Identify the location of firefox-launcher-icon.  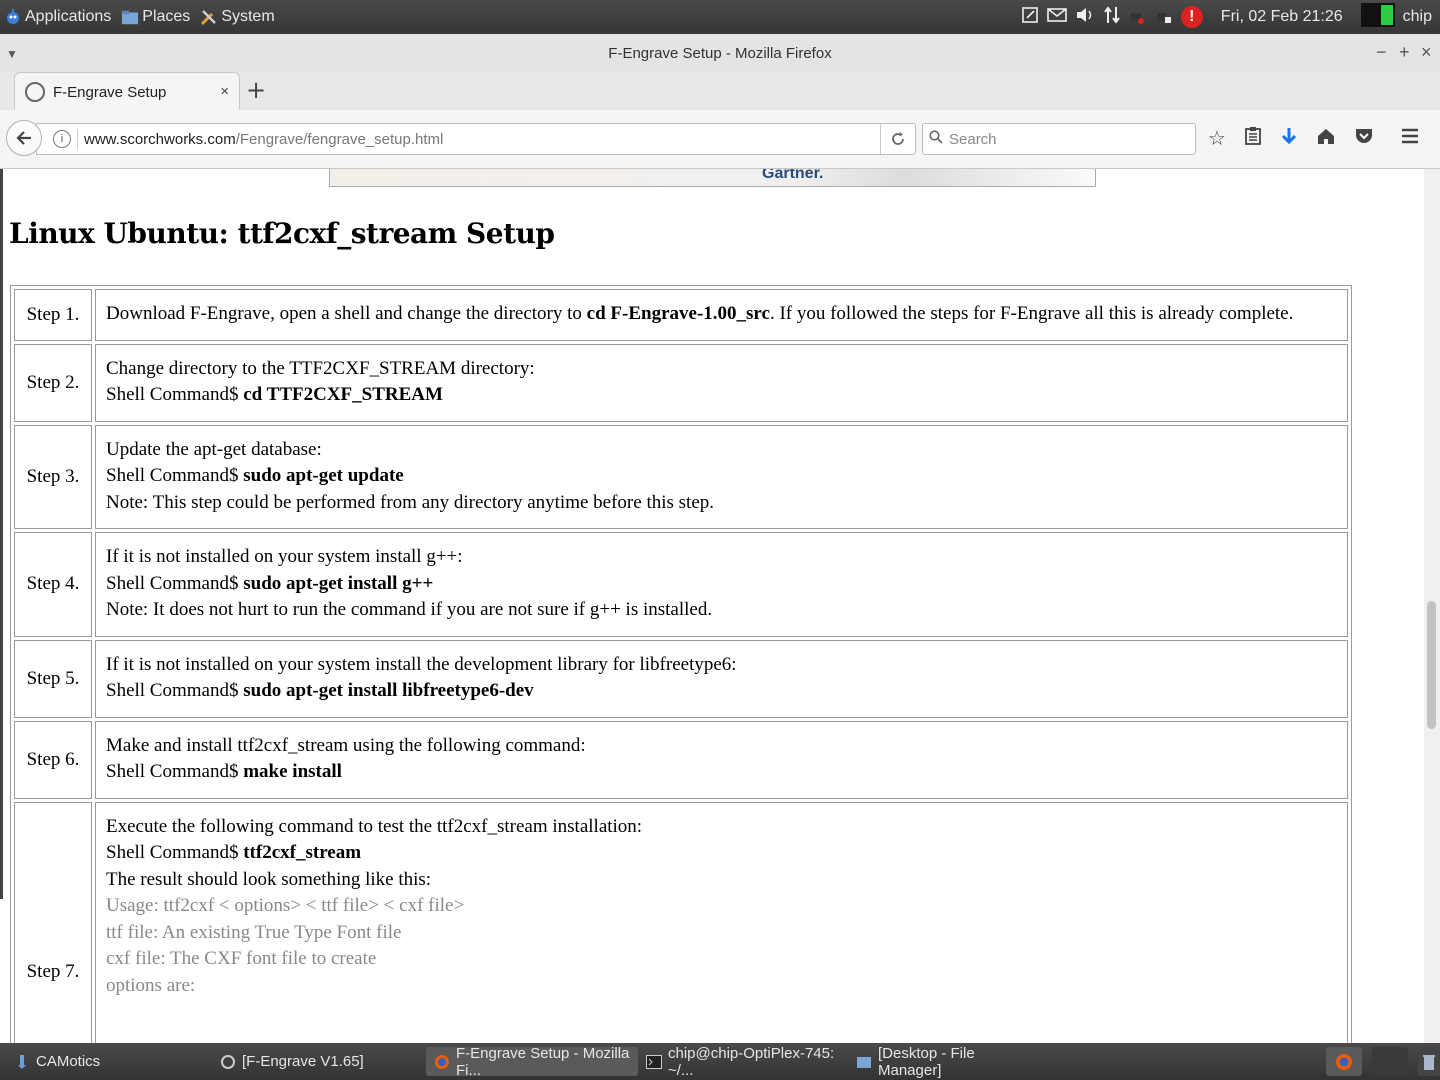
(1344, 1061).